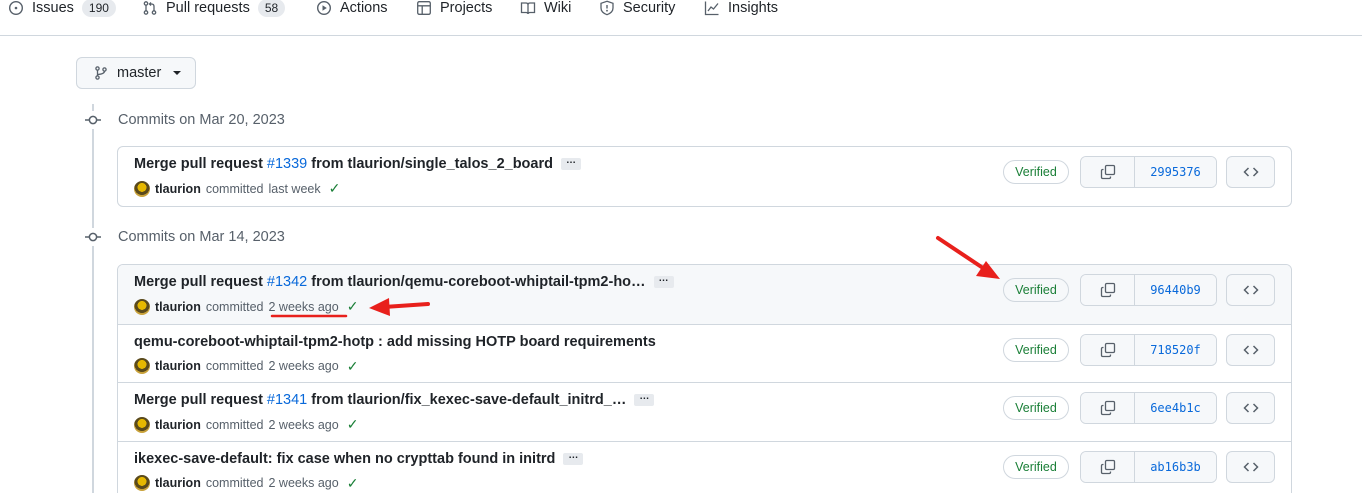 Image resolution: width=1362 pixels, height=493 pixels. Describe the element at coordinates (139, 73) in the screenshot. I see `branch-name: master` at that location.